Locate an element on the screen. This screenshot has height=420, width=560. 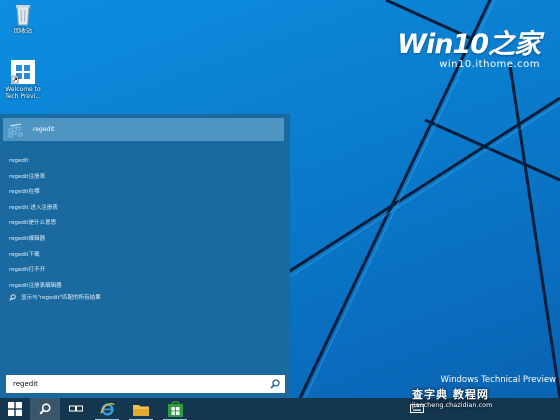
suggestion-item: regedit注册表编辑器 is located at coordinates (145, 287).